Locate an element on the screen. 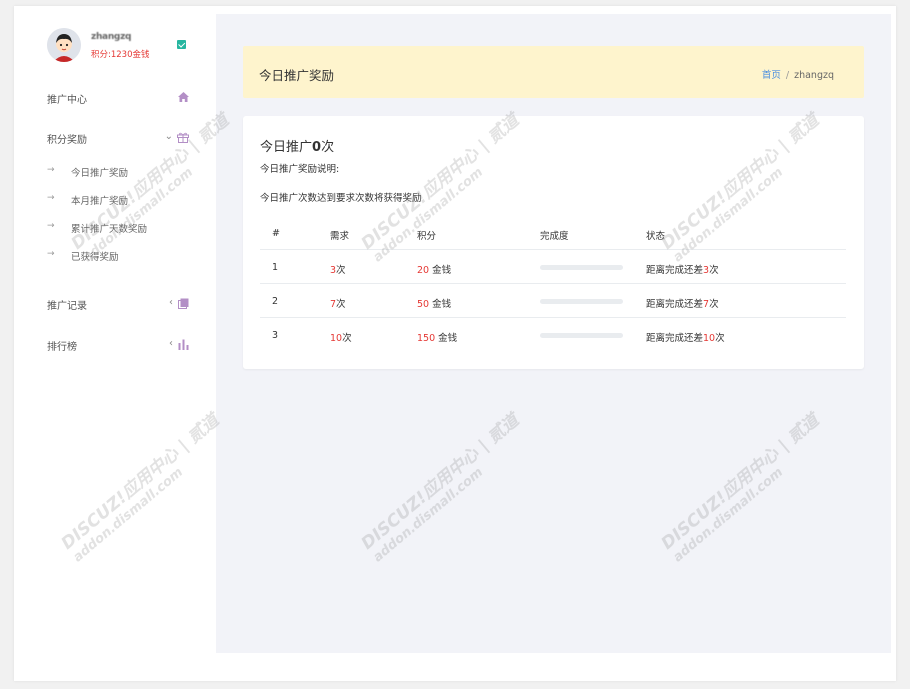 This screenshot has height=689, width=910. checkin-icon is located at coordinates (181, 44).